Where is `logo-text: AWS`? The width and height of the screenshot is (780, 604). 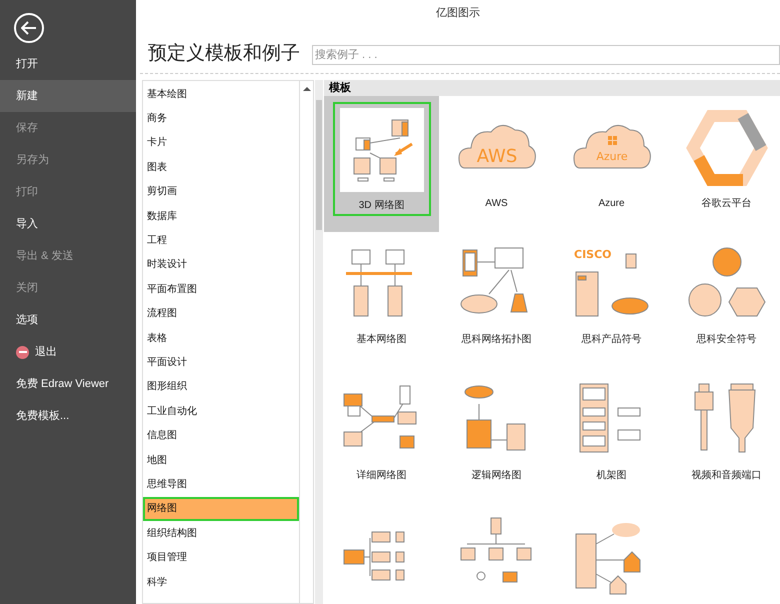 logo-text: AWS is located at coordinates (496, 156).